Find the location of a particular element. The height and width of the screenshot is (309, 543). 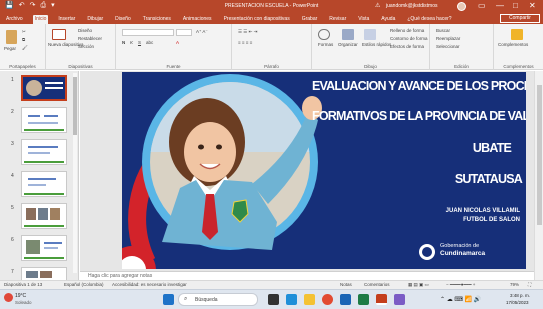

bullets-icon: ☰ ☰ ⇤ ⇥ is located at coordinates (247, 32).